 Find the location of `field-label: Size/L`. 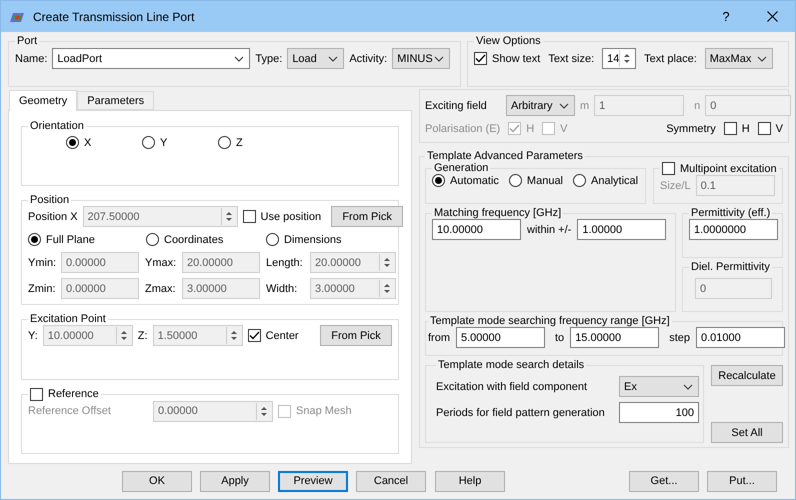

field-label: Size/L is located at coordinates (675, 186).